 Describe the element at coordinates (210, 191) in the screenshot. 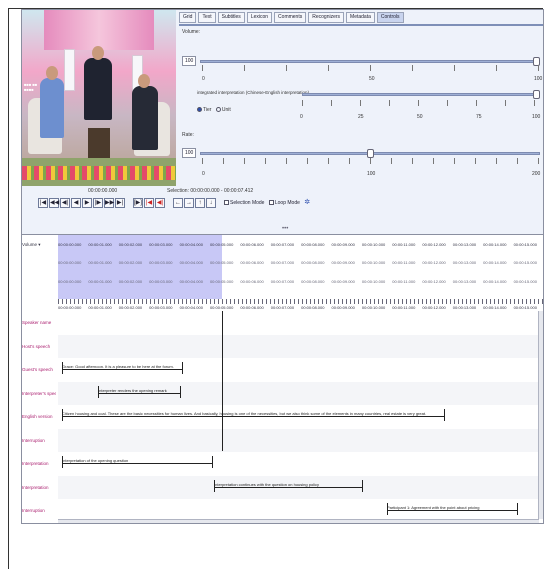

I see `selection-time: Selection: 00:00:00.000 - 00:00:07.412` at that location.